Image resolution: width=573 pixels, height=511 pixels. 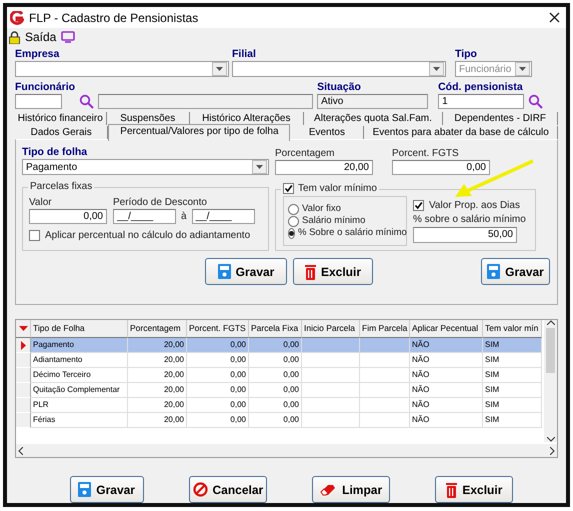 What do you see at coordinates (481, 87) in the screenshot?
I see `field-label: Cód. pensionista` at bounding box center [481, 87].